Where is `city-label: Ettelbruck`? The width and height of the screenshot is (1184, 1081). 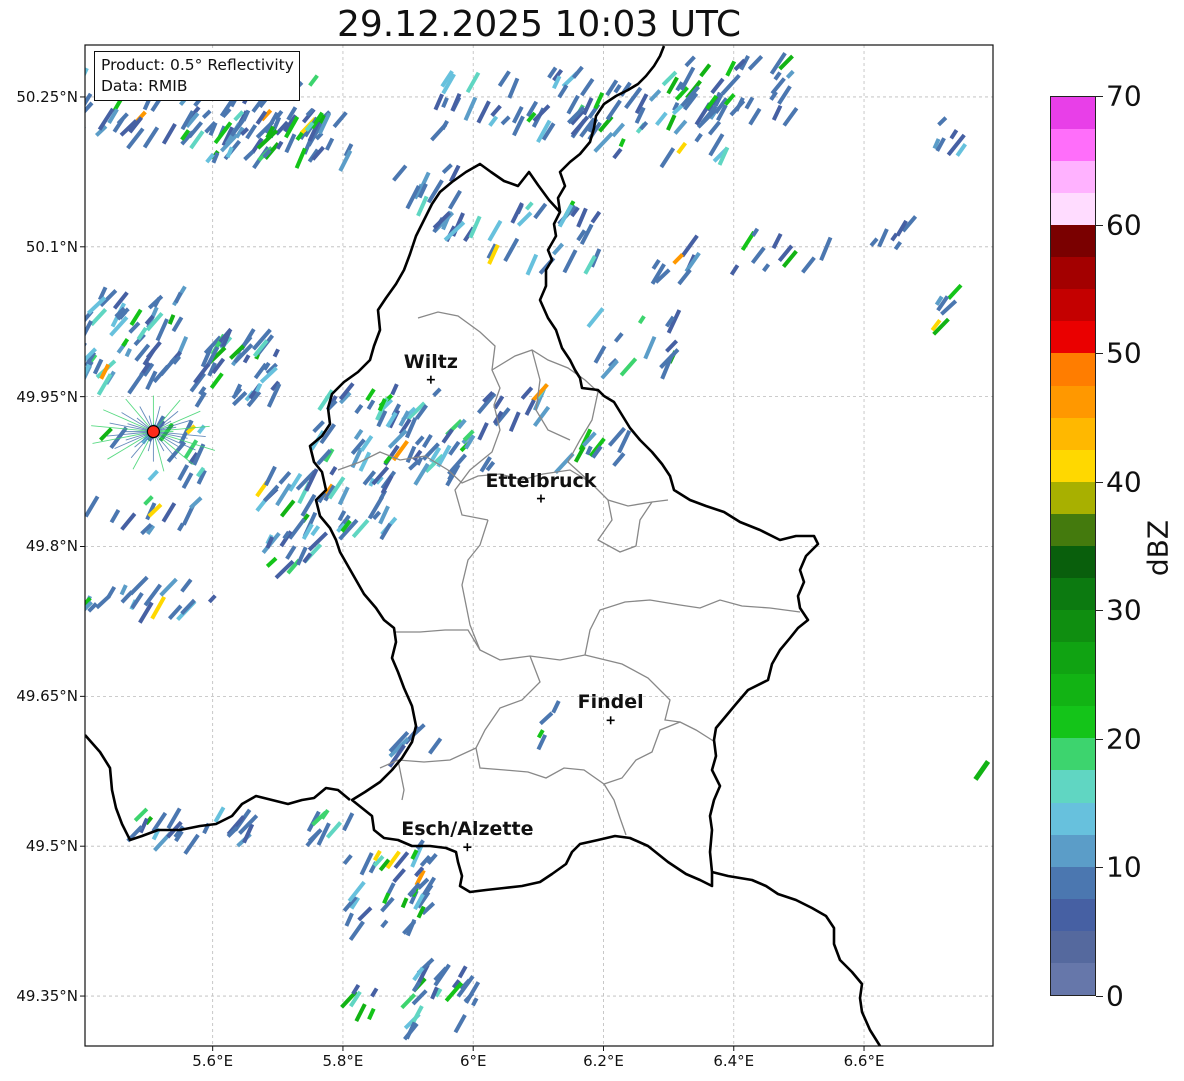 city-label: Ettelbruck is located at coordinates (541, 480).